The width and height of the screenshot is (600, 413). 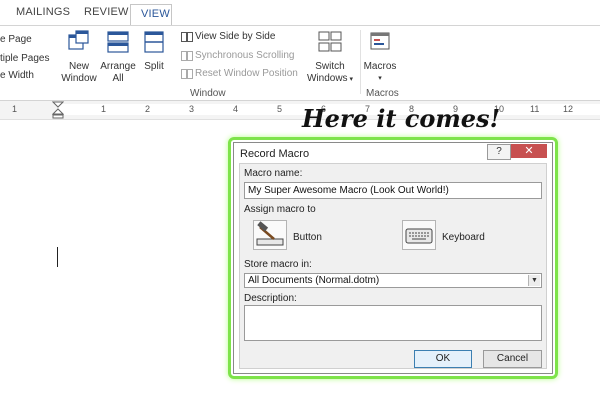 I want to click on description-textarea, so click(x=393, y=323).